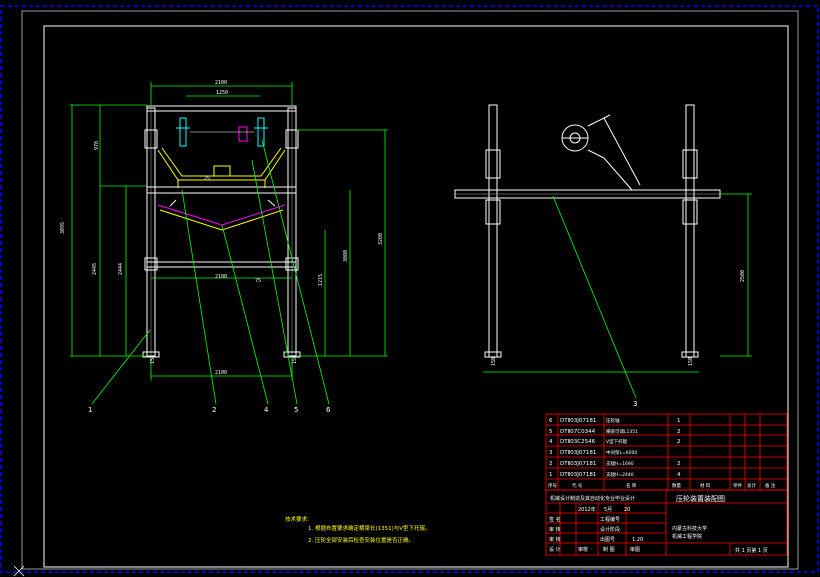  Describe the element at coordinates (552, 485) in the screenshot. I see `hdr-no: 序号` at that location.